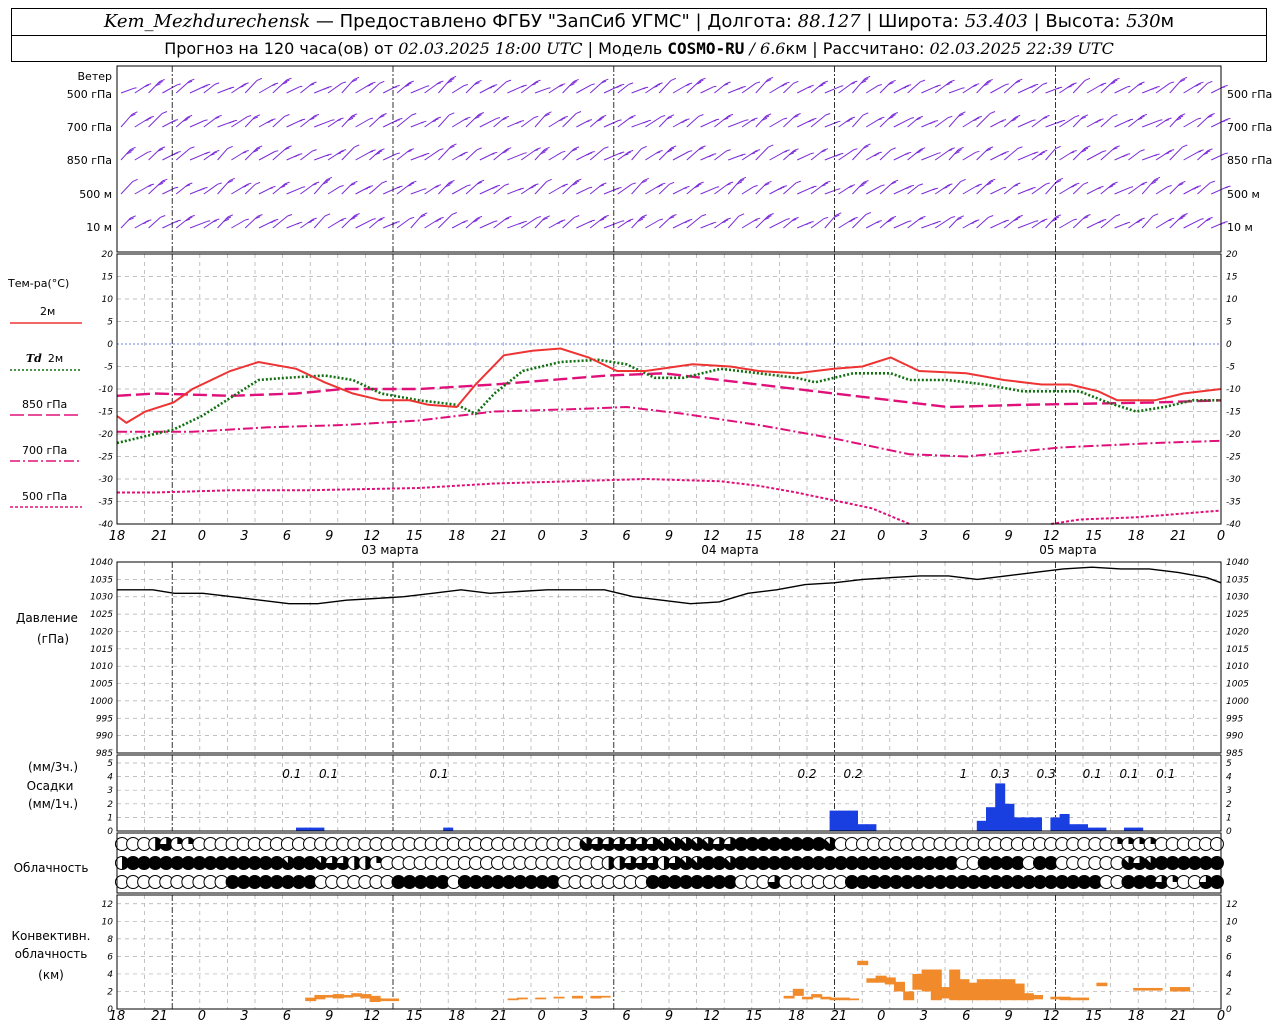 The height and width of the screenshot is (1024, 1280). Describe the element at coordinates (1237, 685) in the screenshot. I see `pressure-tick-label: 1005` at that location.